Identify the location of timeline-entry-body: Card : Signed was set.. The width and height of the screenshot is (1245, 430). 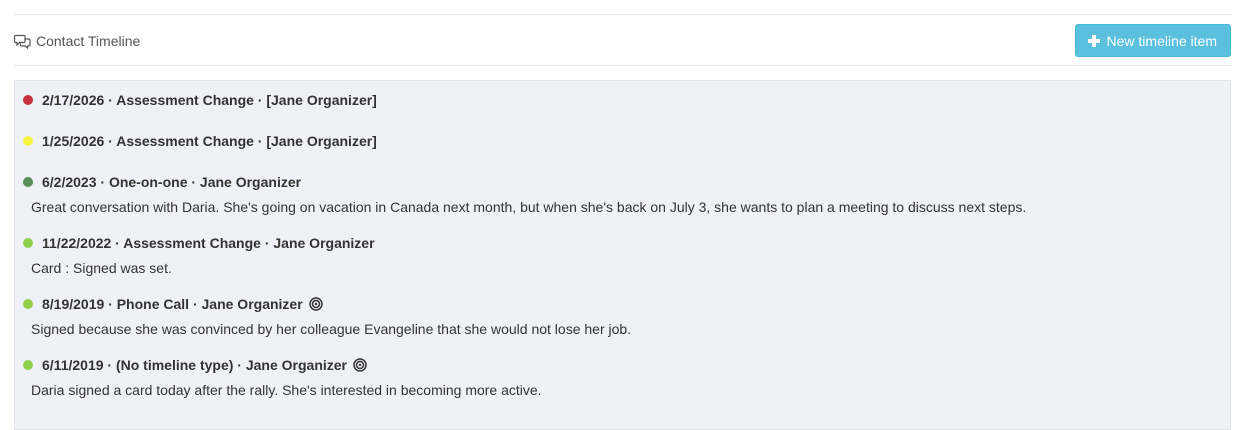
(101, 268).